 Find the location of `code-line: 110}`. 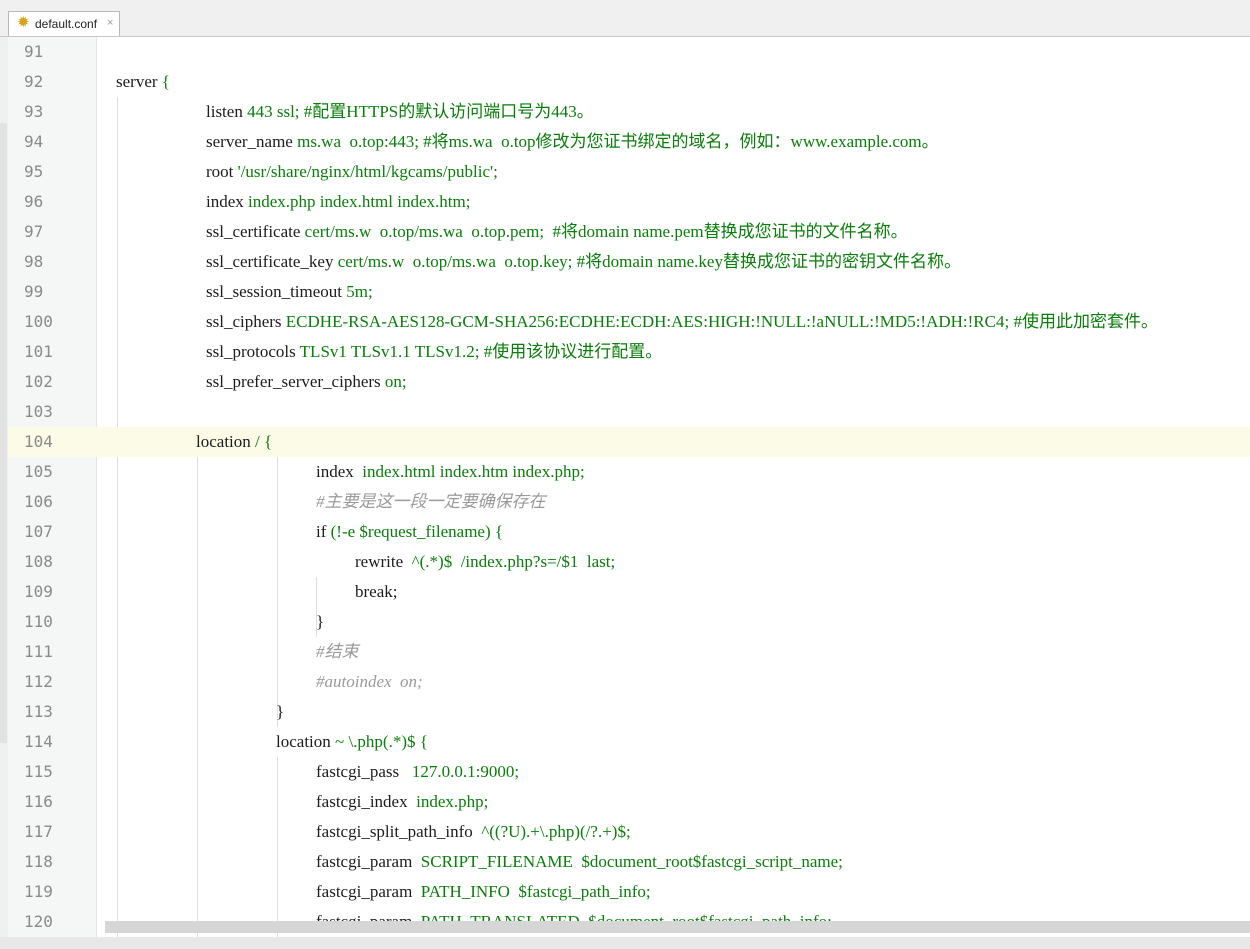

code-line: 110} is located at coordinates (629, 622).